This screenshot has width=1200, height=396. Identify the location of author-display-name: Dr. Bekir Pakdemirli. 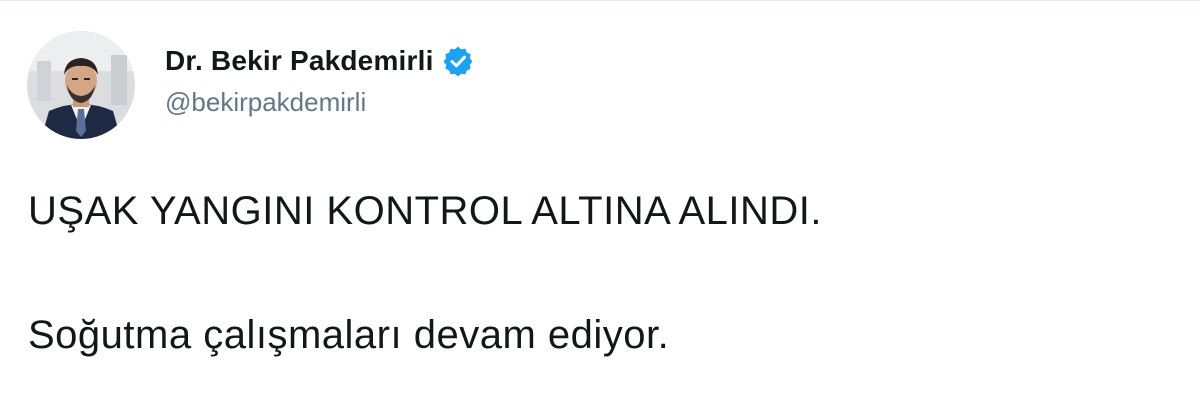
(299, 61).